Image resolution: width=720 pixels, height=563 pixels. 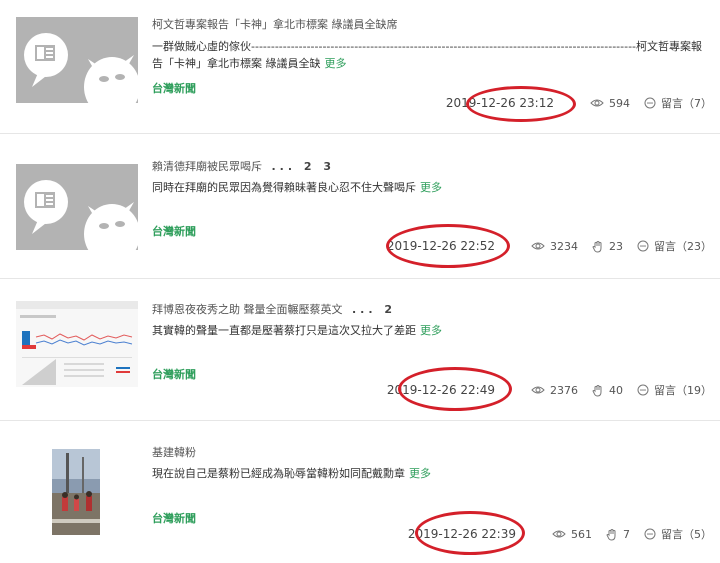 I want to click on post-title-text: 拜博恩夜夜秀之助 聲量全面輾壓蔡英文, so click(x=247, y=309).